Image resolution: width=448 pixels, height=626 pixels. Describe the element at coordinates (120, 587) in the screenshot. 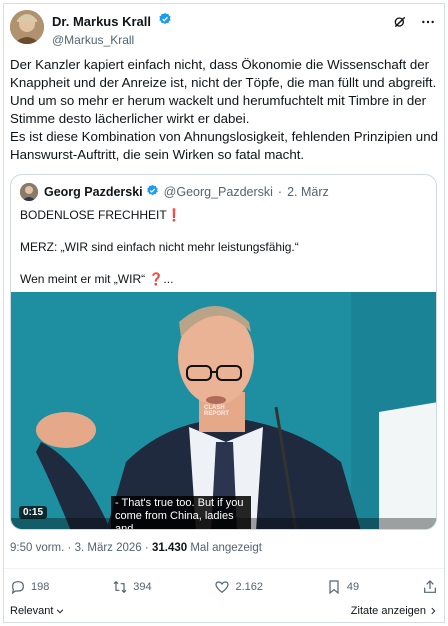

I see `repost-icon` at that location.